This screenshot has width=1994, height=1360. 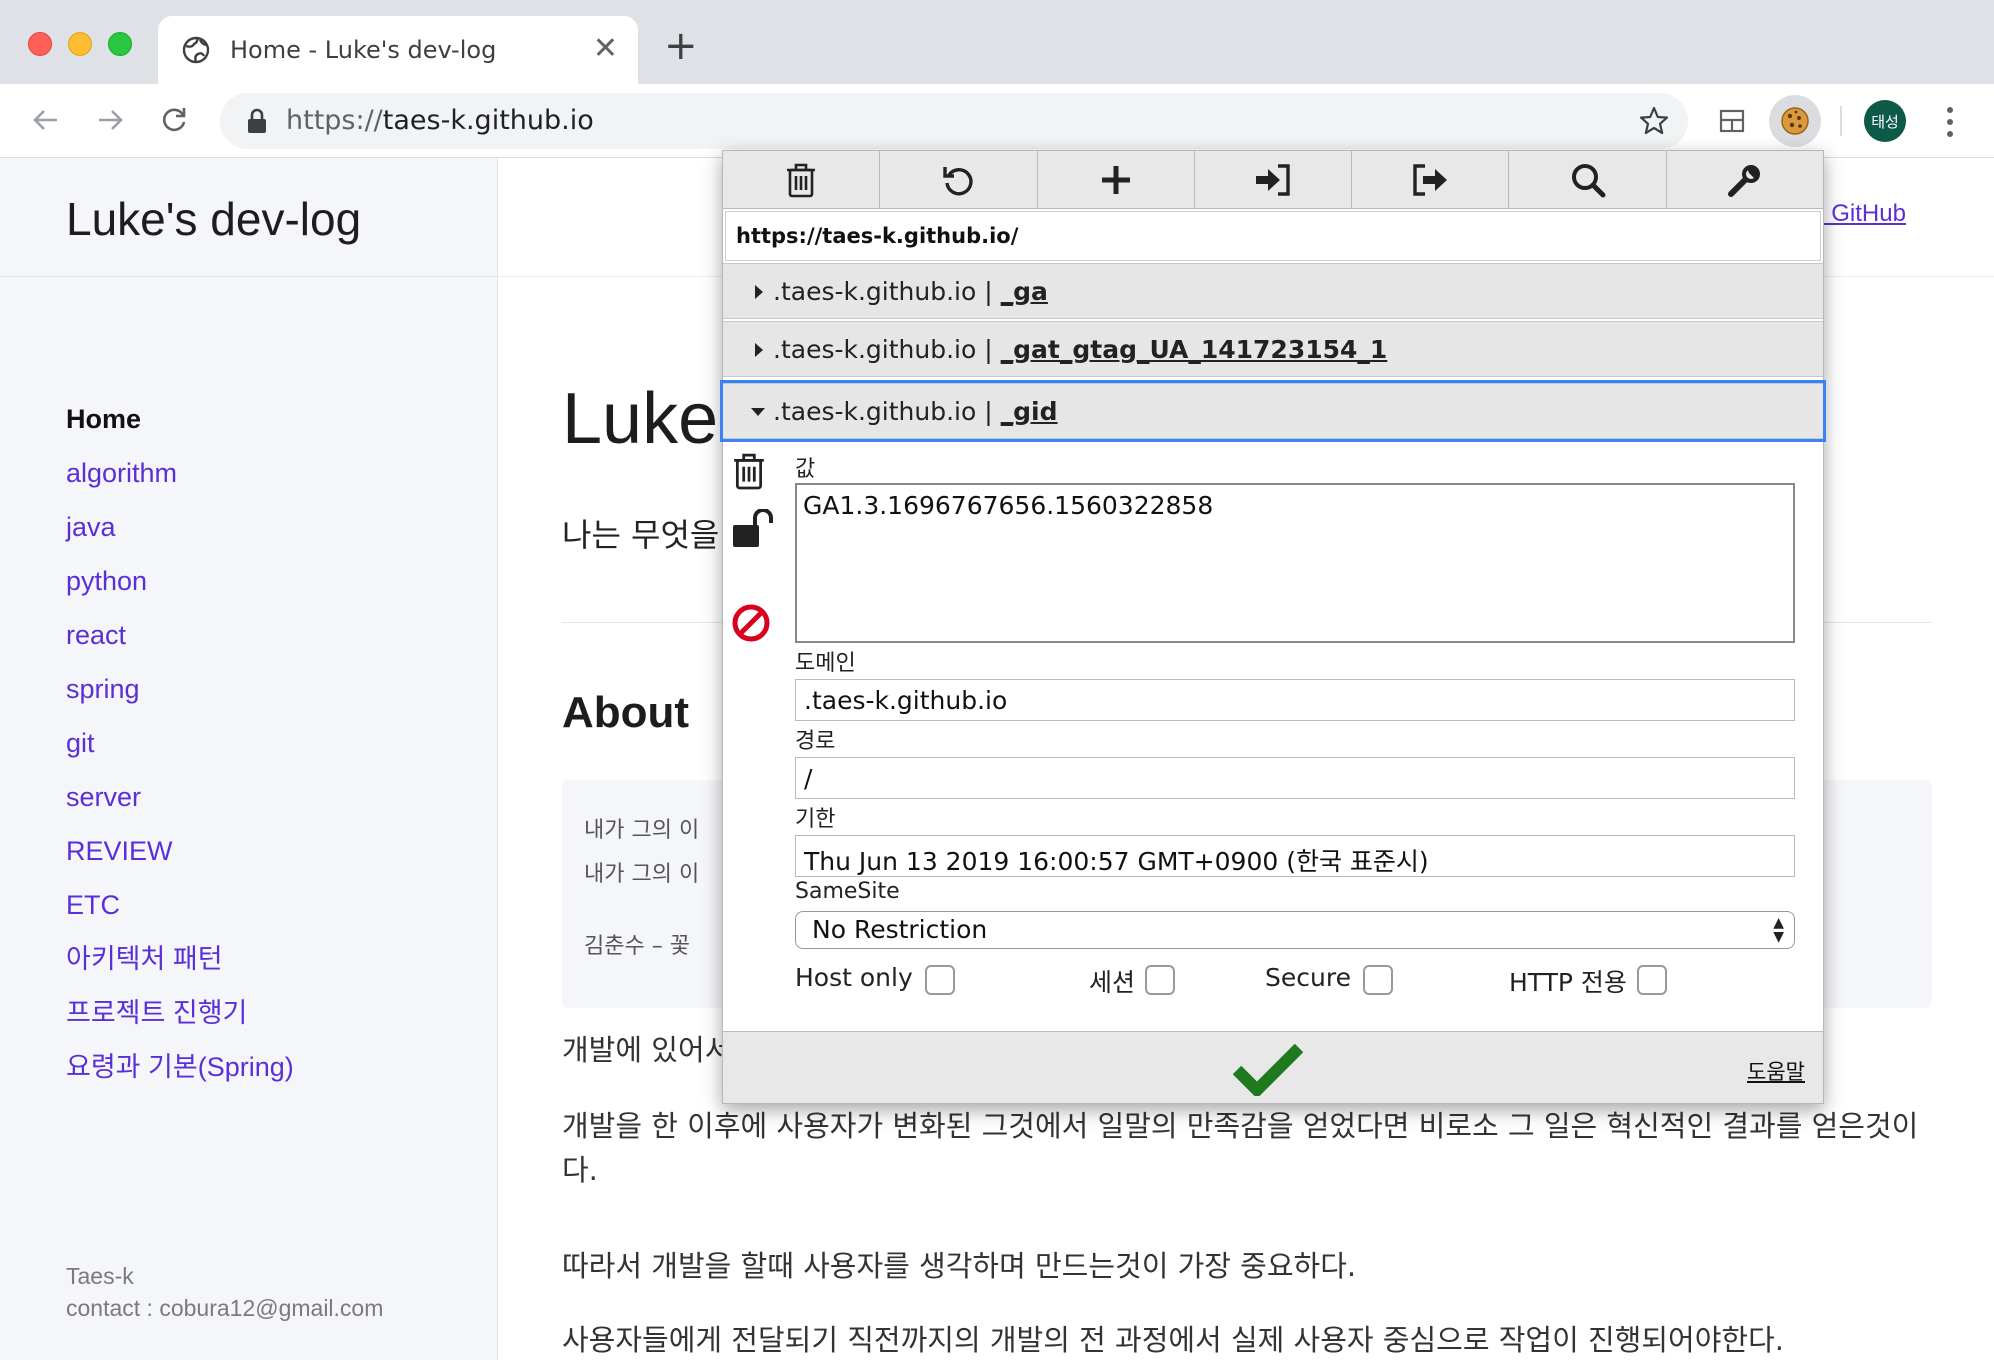 What do you see at coordinates (847, 891) in the screenshot?
I see `samesite-label: SameSite` at bounding box center [847, 891].